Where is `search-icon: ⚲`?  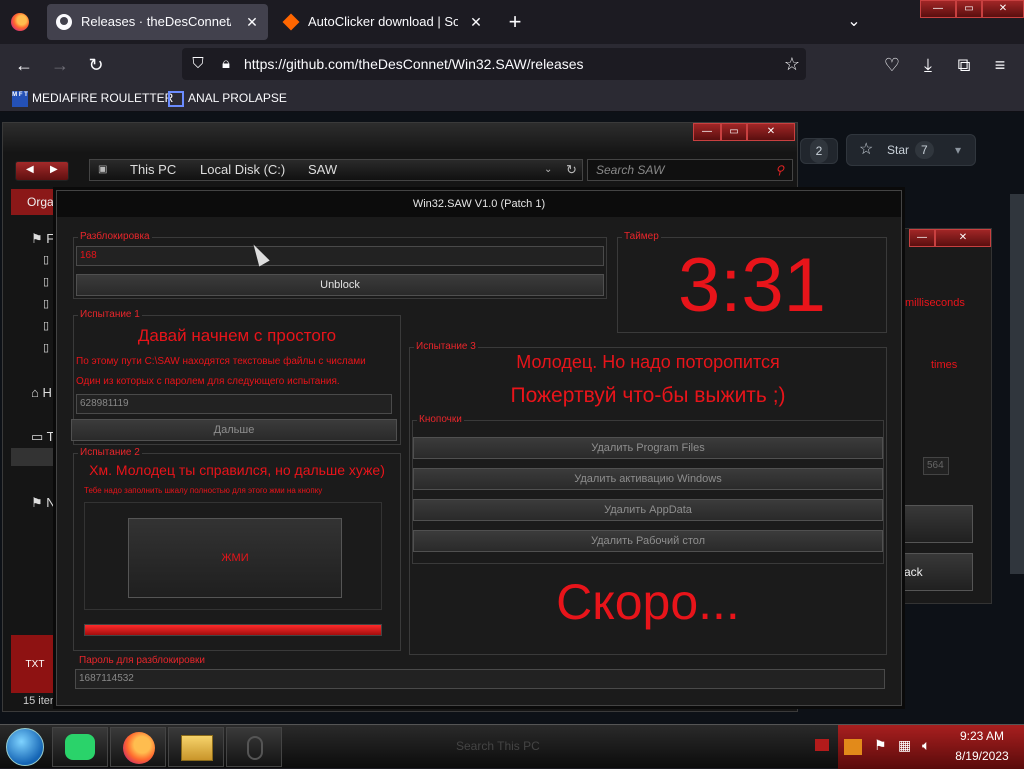 search-icon: ⚲ is located at coordinates (779, 170).